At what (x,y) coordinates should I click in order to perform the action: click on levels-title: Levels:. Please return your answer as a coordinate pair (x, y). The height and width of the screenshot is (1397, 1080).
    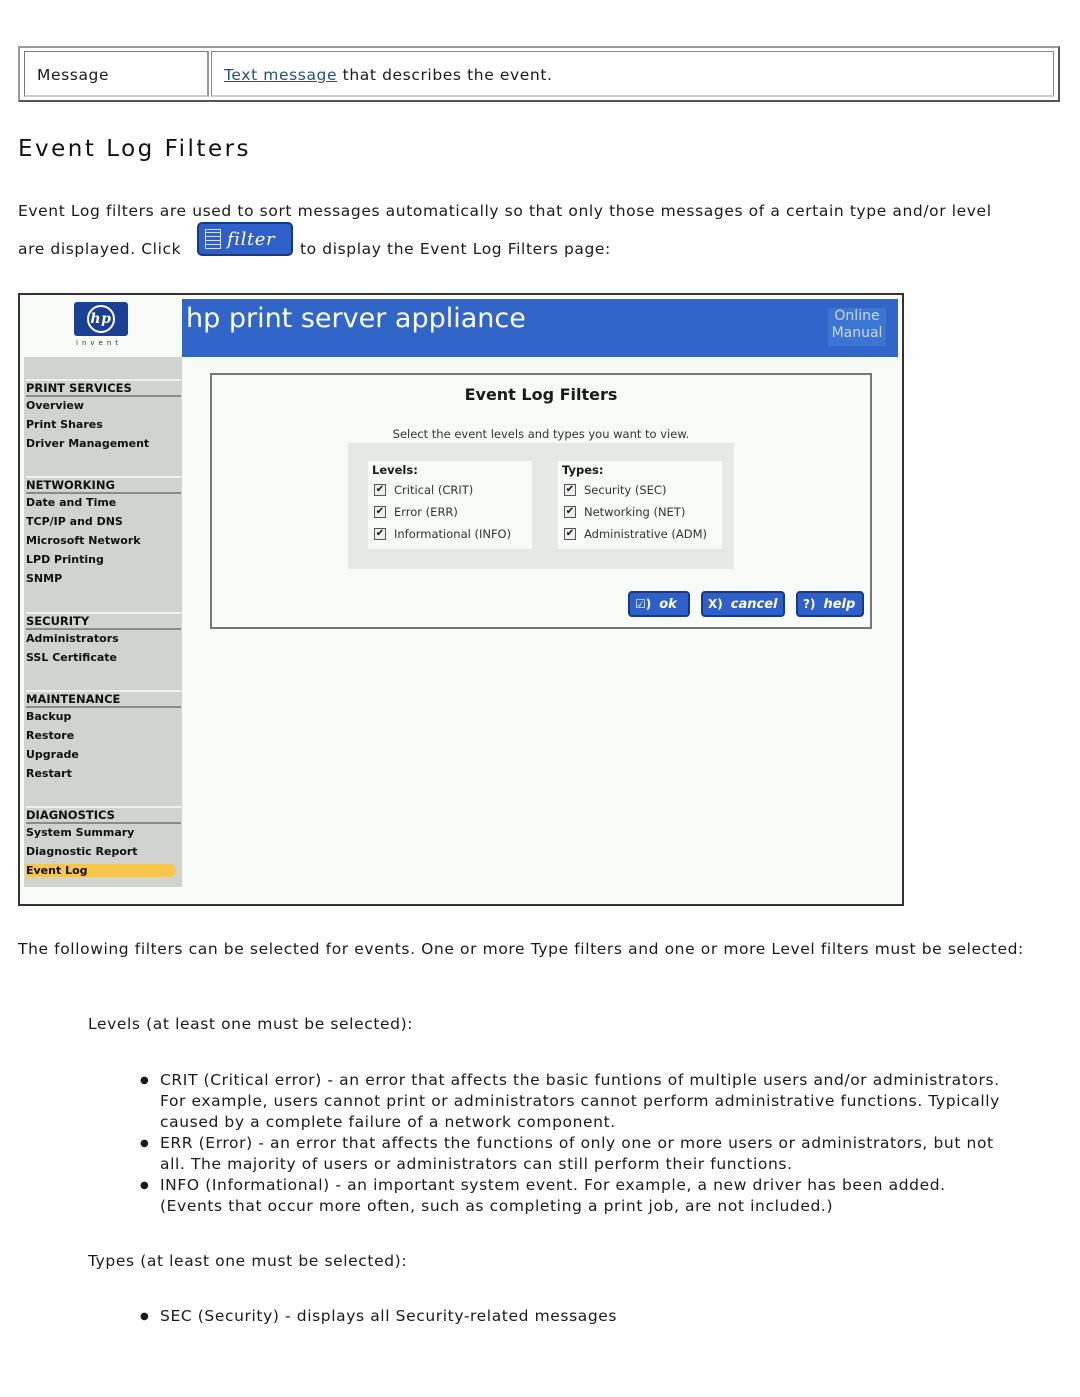
    Looking at the image, I should click on (395, 470).